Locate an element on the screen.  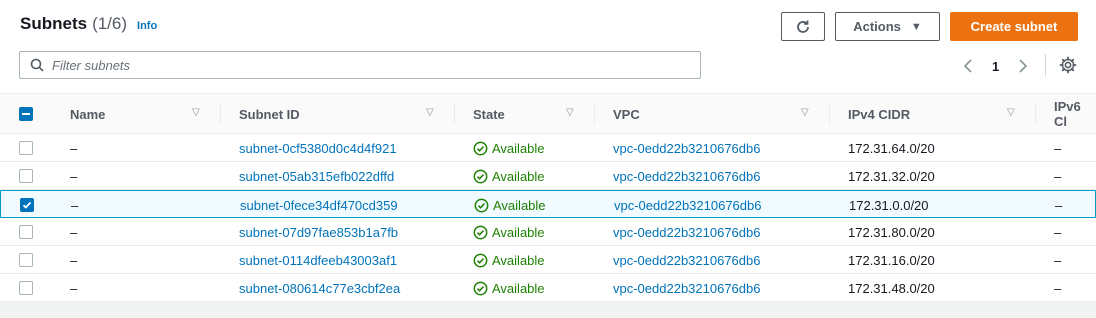
page-title: Subnets is located at coordinates (54, 23).